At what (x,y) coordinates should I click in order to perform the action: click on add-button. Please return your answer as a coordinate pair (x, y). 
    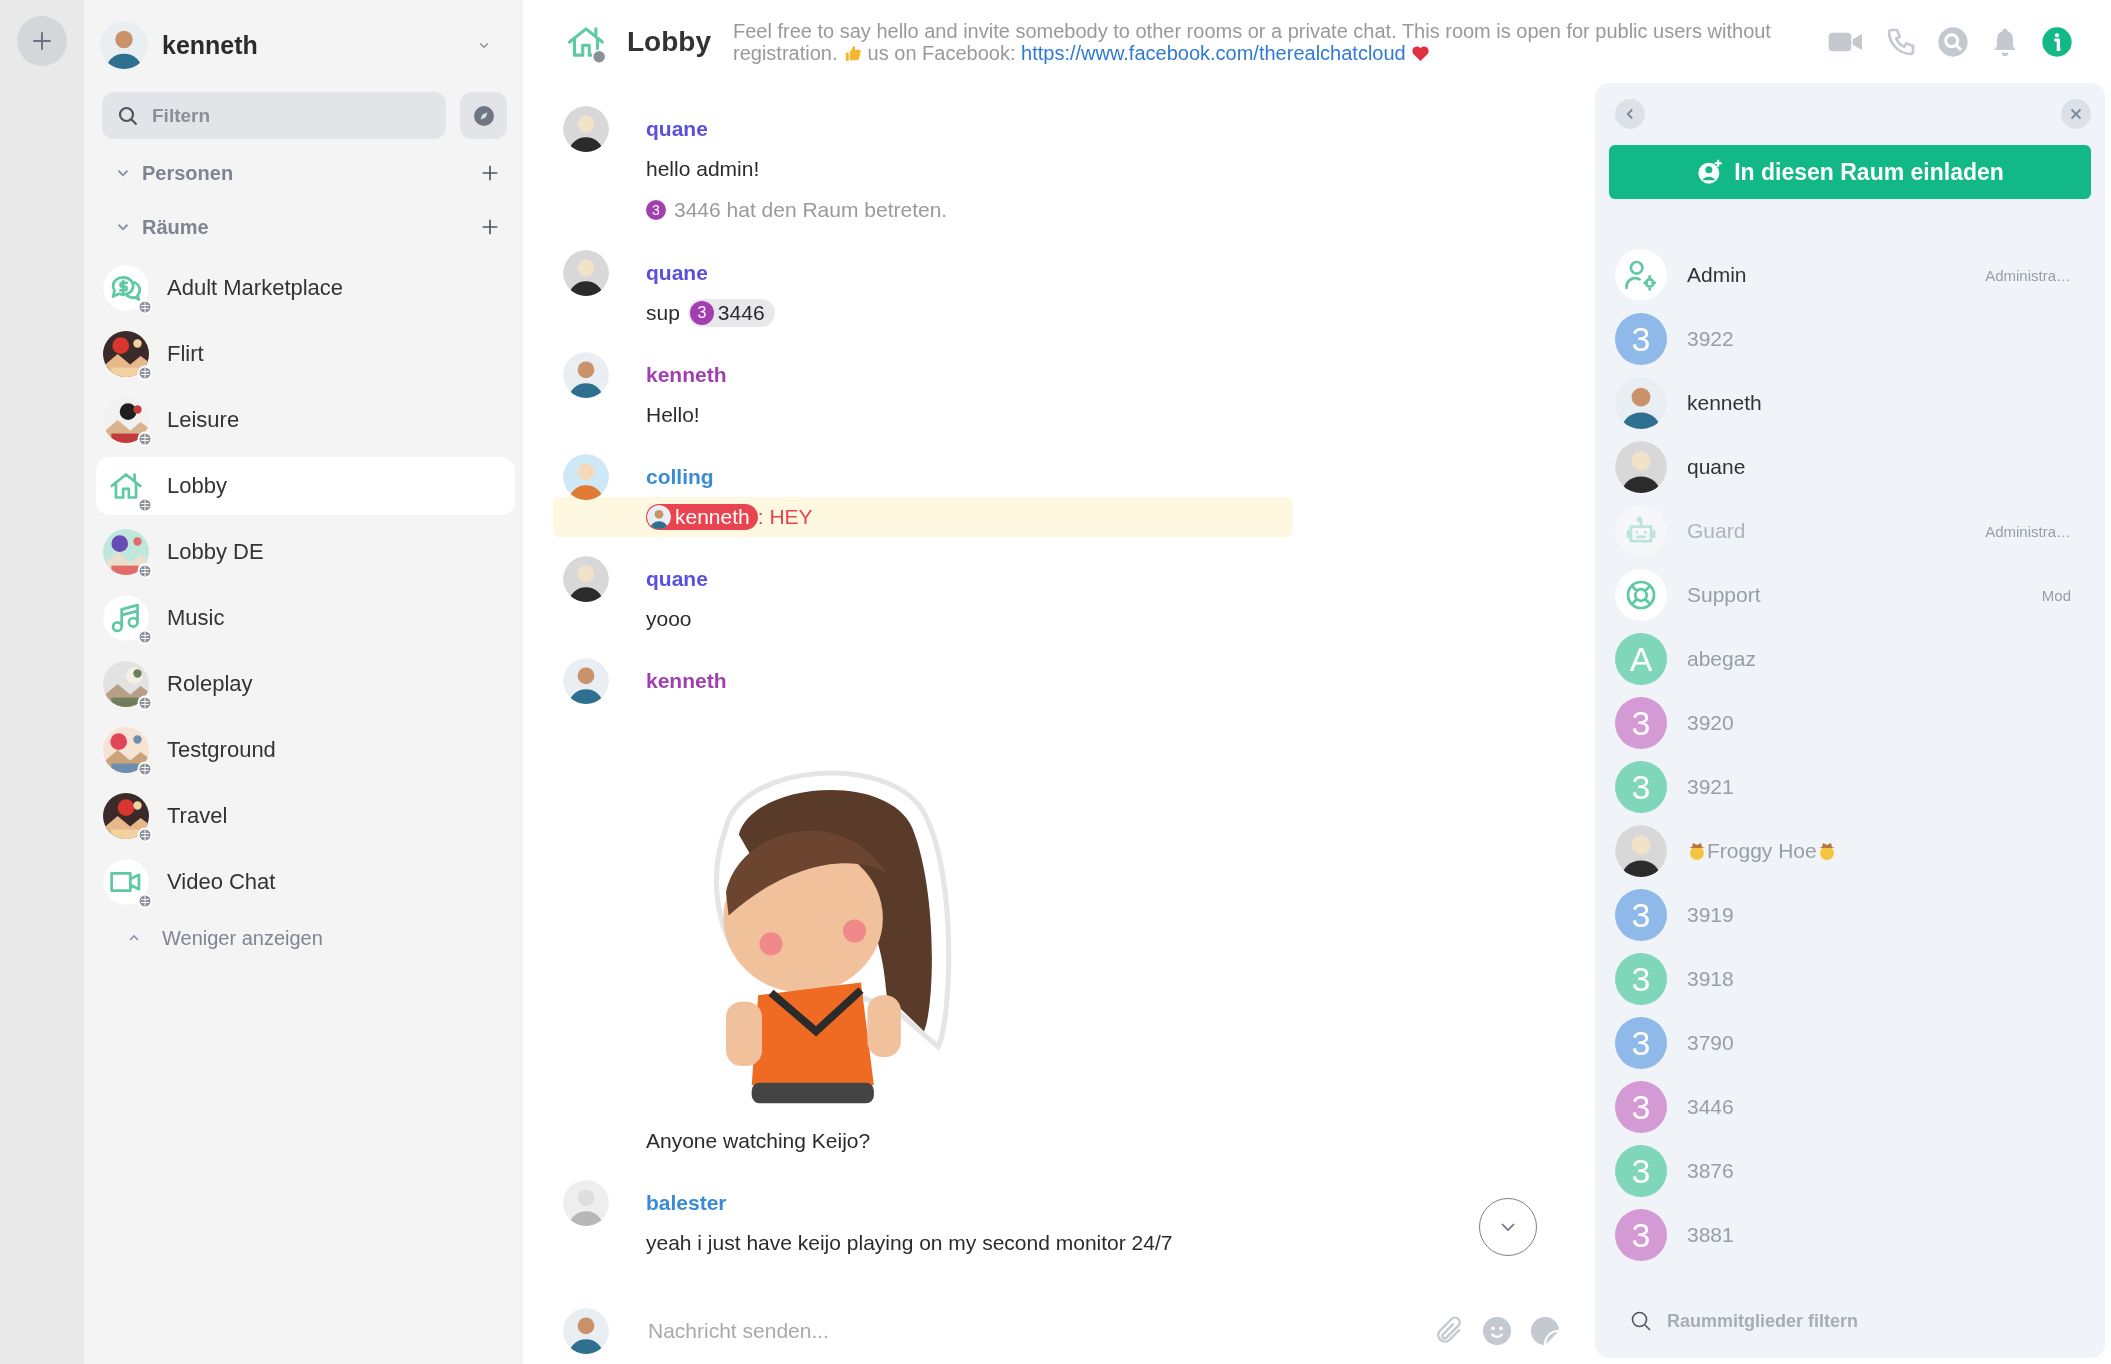
    Looking at the image, I should click on (42, 41).